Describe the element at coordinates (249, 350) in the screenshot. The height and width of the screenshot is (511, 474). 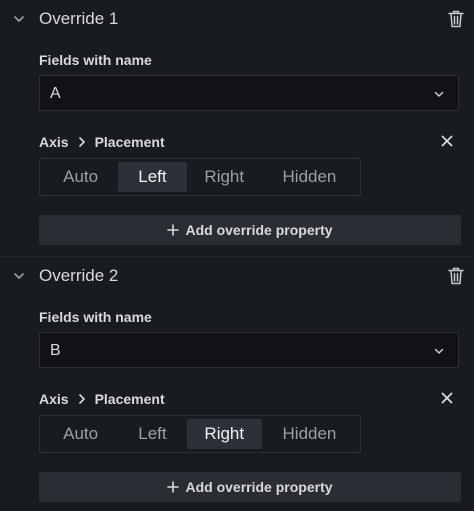
I see `field-name-select: B` at that location.